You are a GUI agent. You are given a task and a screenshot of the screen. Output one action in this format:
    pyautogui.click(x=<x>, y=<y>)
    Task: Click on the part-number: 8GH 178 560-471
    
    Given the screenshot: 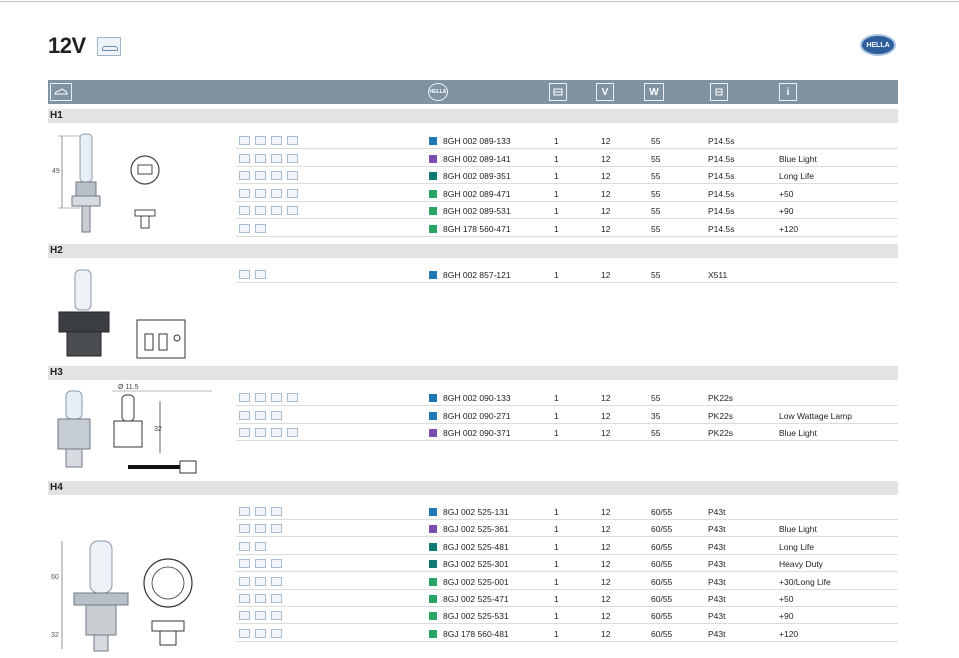 What is the action you would take?
    pyautogui.click(x=477, y=229)
    